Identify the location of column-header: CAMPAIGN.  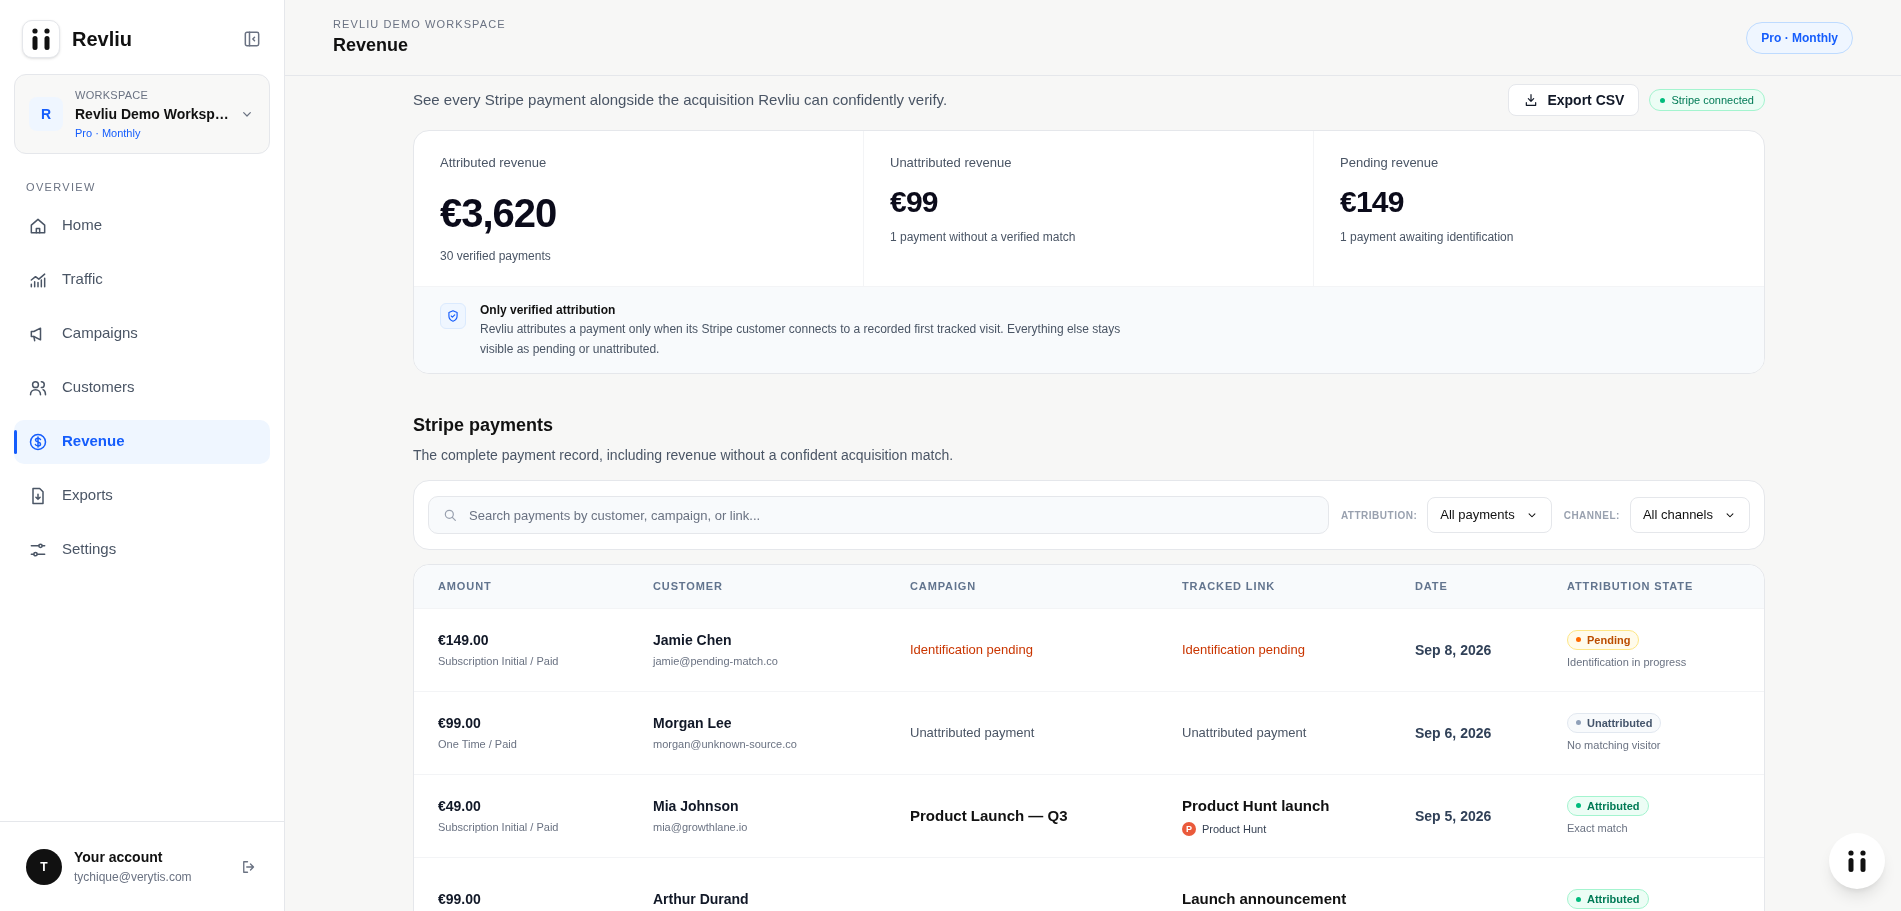
(944, 587).